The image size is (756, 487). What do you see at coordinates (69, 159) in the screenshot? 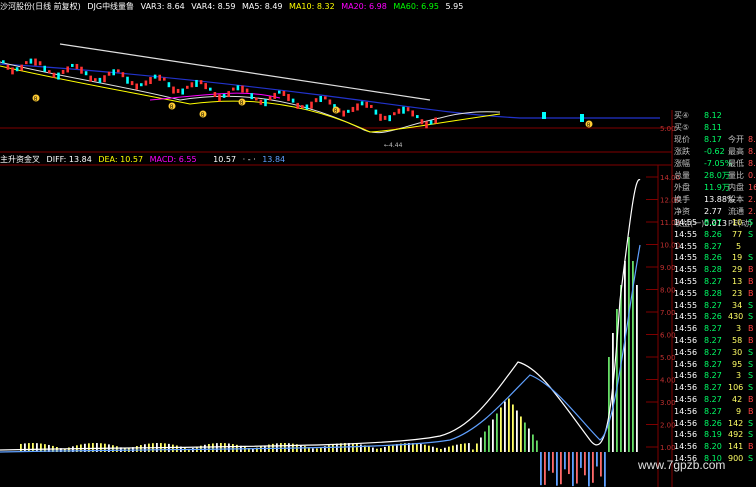
I see `diff-value: DIFF: 13.84` at bounding box center [69, 159].